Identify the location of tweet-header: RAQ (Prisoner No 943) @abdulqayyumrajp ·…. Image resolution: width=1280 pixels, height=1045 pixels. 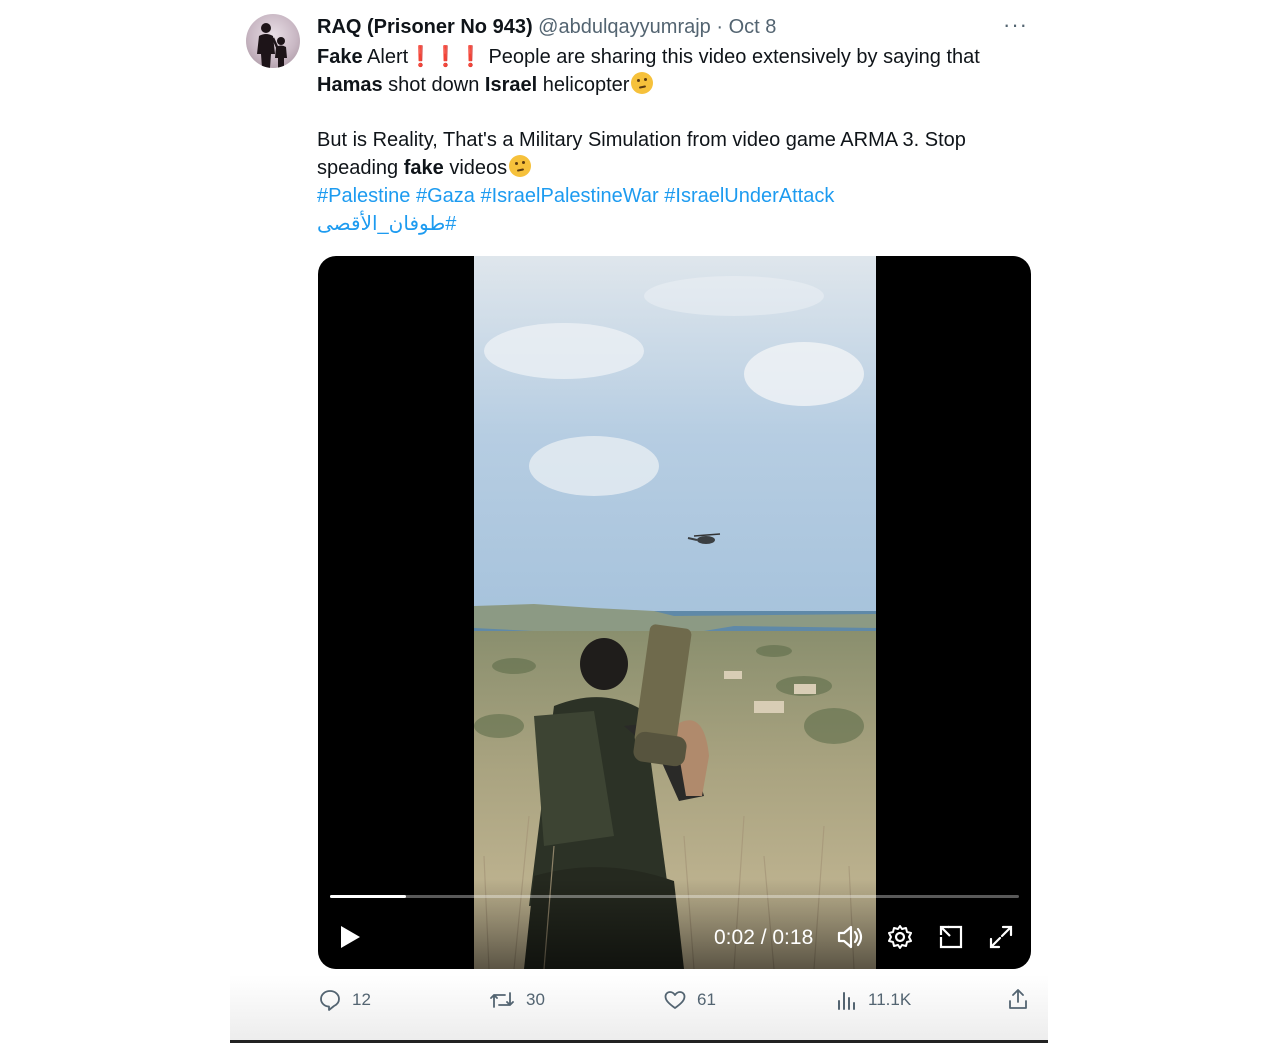
(546, 27).